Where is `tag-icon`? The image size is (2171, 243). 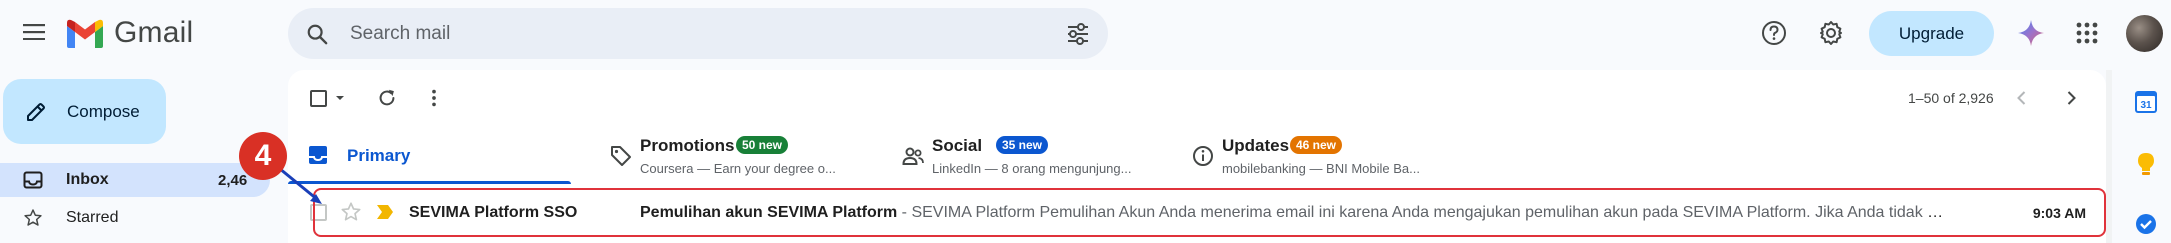
tag-icon is located at coordinates (621, 156).